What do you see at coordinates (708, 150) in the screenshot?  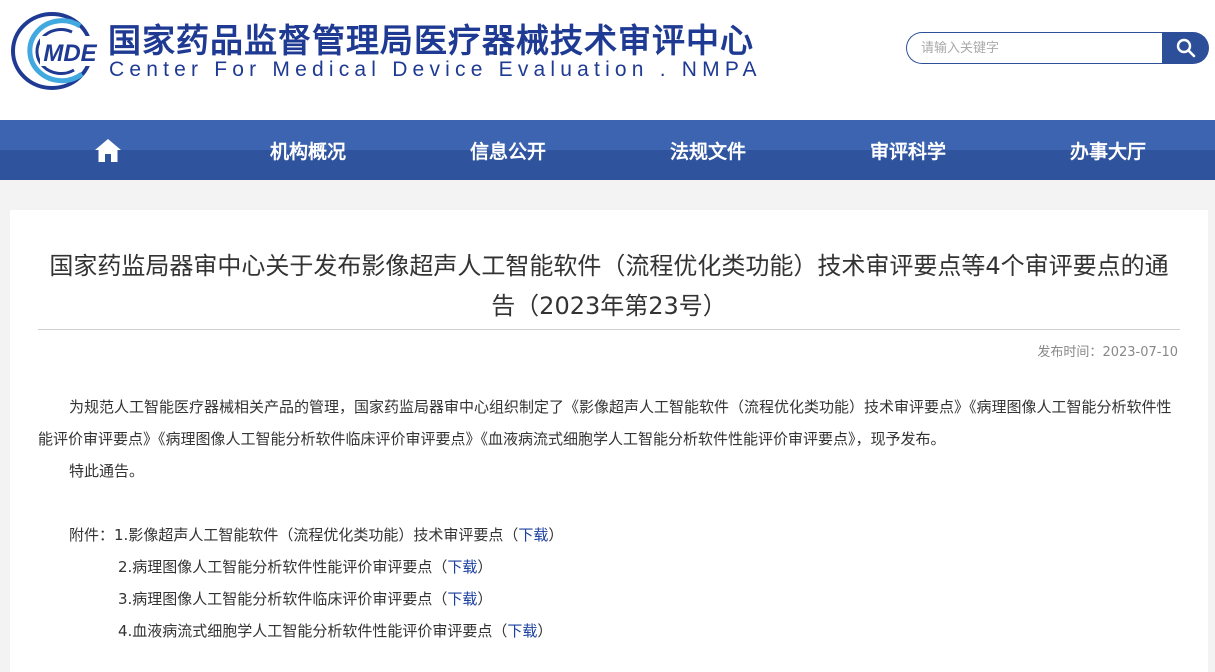 I see `nav-item-regulations: 法规文件` at bounding box center [708, 150].